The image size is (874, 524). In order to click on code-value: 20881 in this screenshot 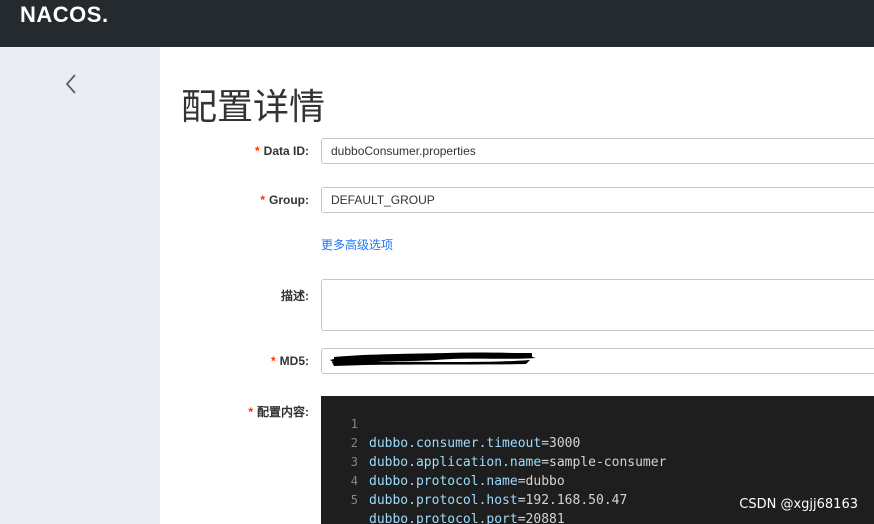, I will do `click(545, 518)`.